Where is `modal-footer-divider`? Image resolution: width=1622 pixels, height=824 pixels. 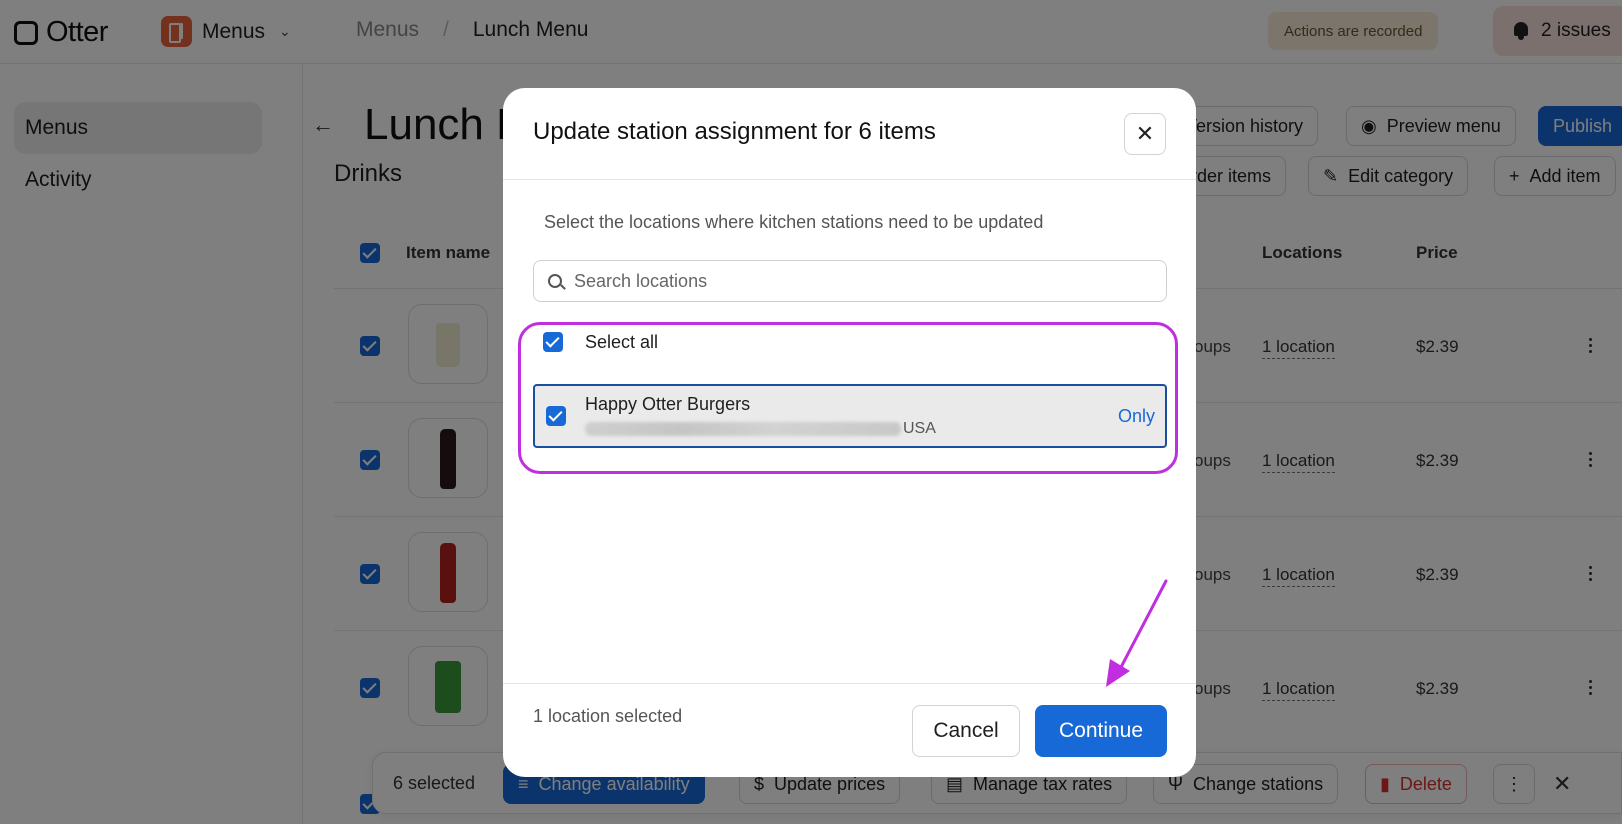
modal-footer-divider is located at coordinates (849, 683).